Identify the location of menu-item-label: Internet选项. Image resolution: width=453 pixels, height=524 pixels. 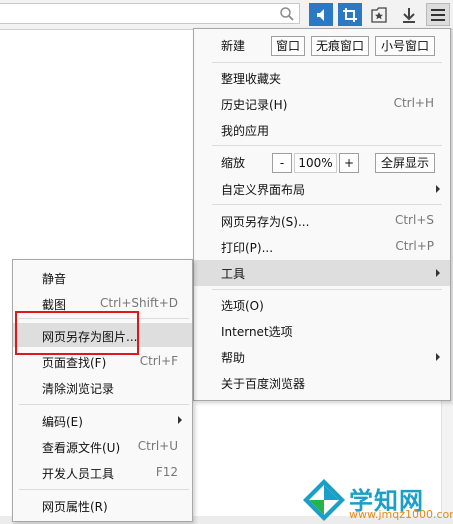
(257, 332).